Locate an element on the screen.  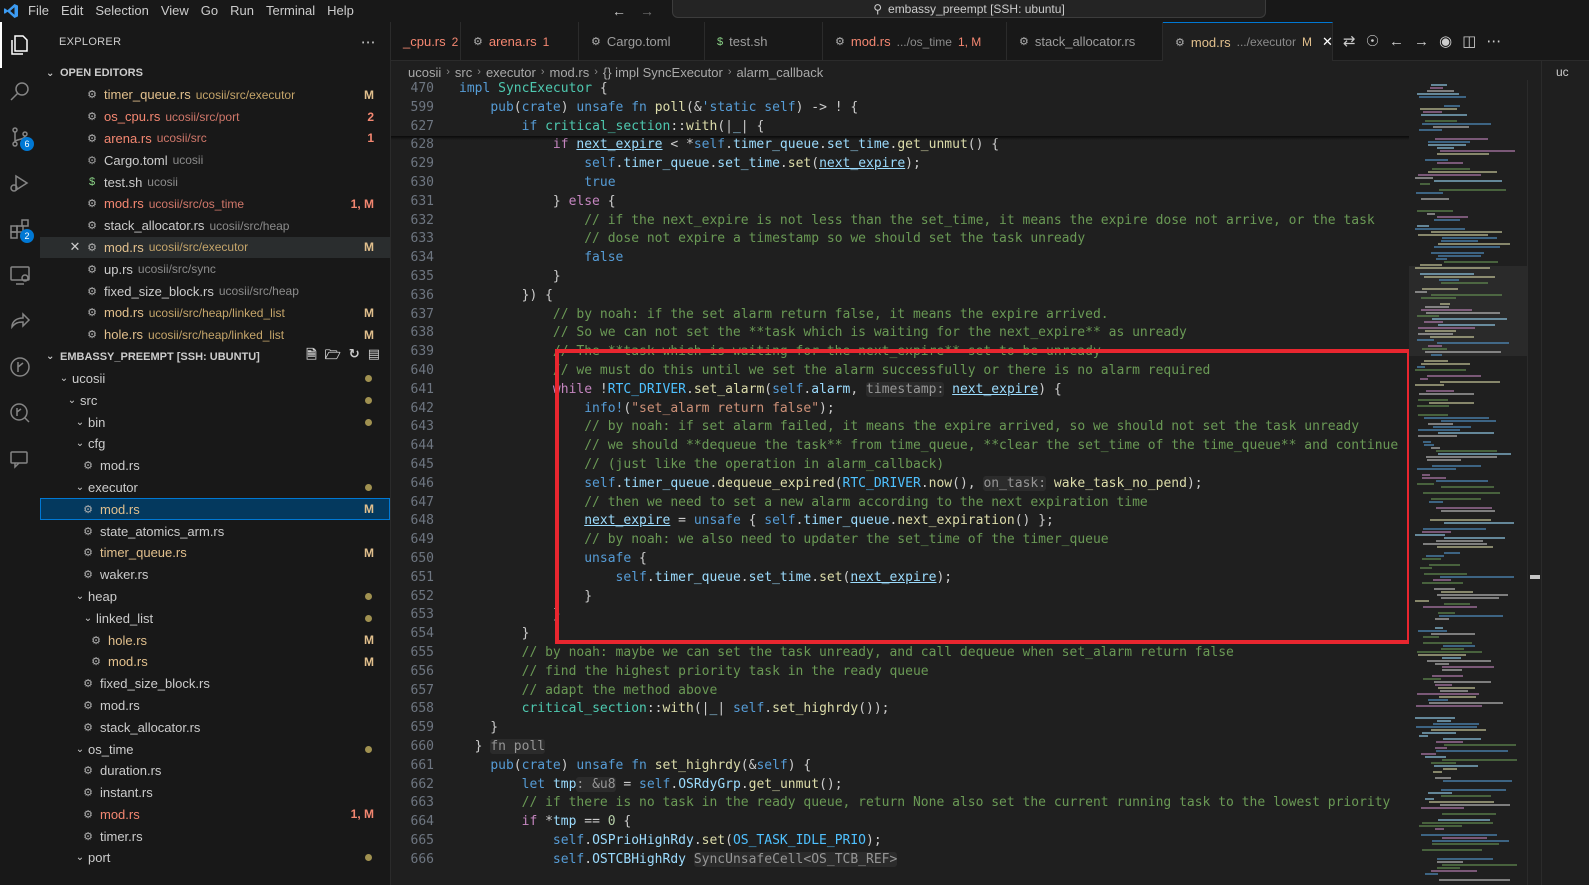
code-line: 657 // adapt the method above is located at coordinates (900, 691).